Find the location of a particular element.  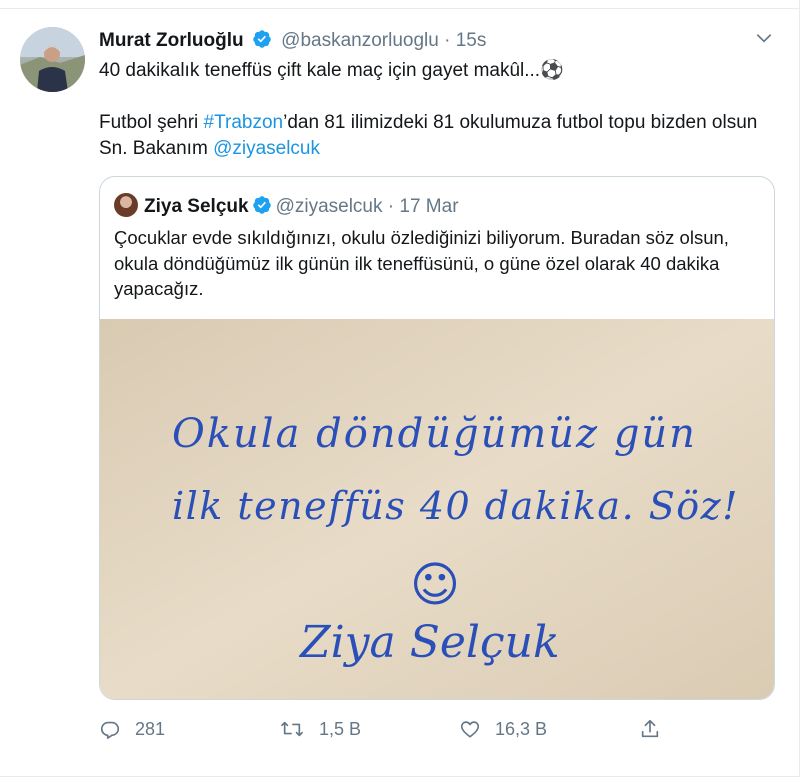

chevron-down-icon is located at coordinates (764, 40).